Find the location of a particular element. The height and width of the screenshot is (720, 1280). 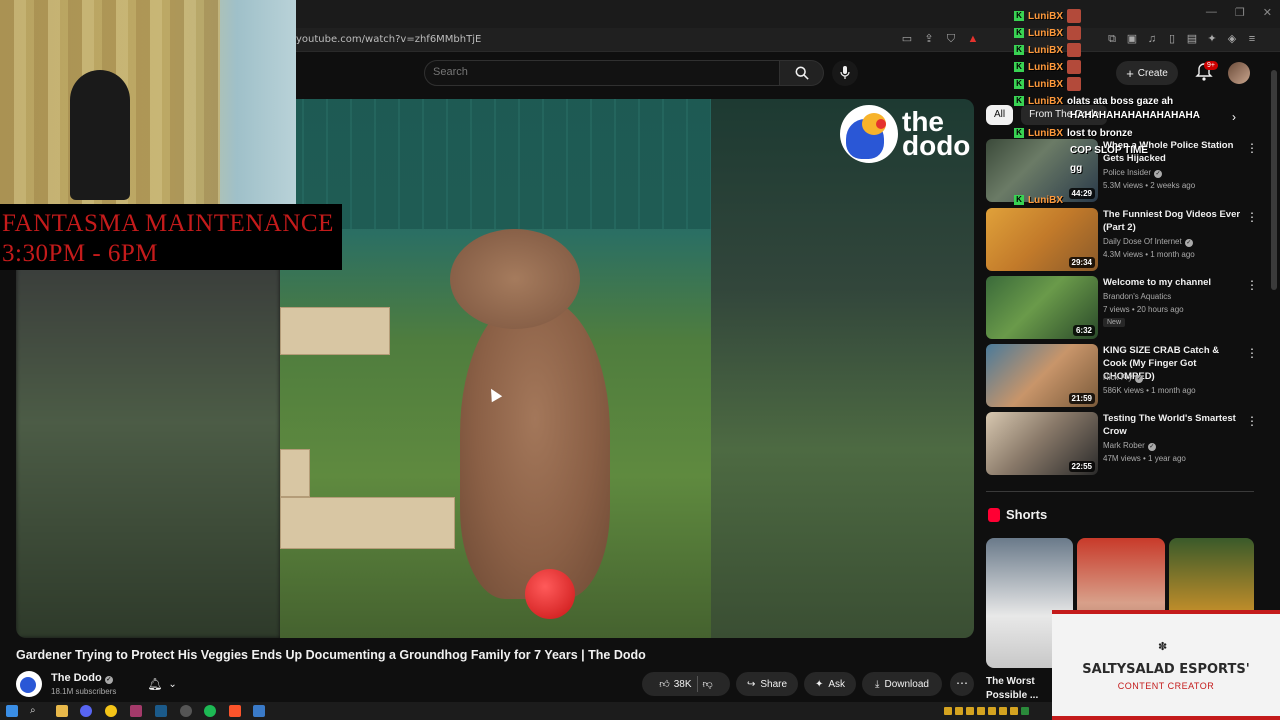

shield-icon: ⛉ is located at coordinates (951, 39).